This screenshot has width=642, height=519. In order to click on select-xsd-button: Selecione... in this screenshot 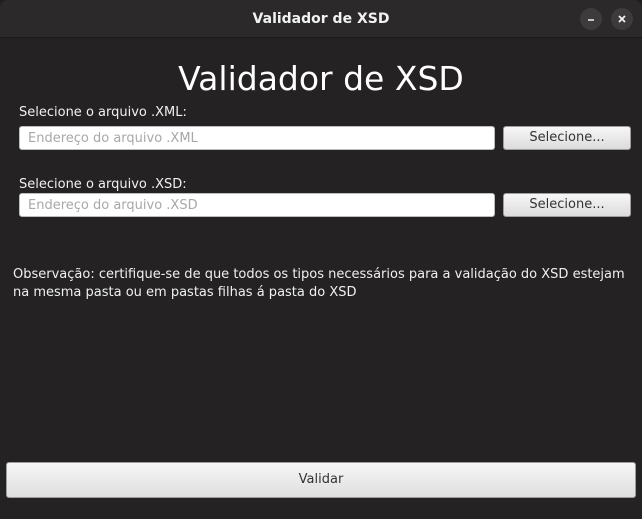, I will do `click(567, 205)`.